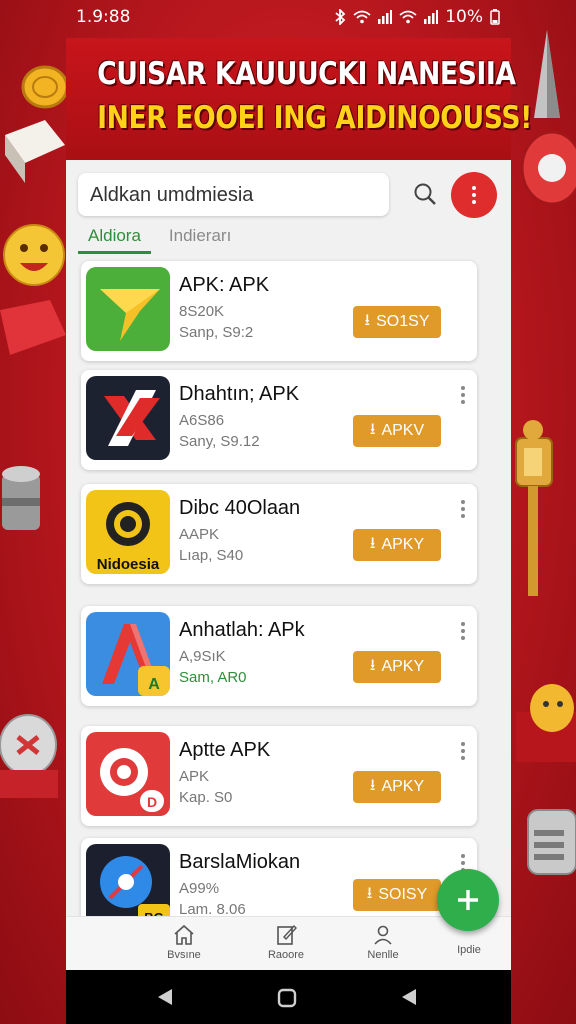 This screenshot has height=1024, width=576. I want to click on download-button-label: SOISY, so click(403, 894).